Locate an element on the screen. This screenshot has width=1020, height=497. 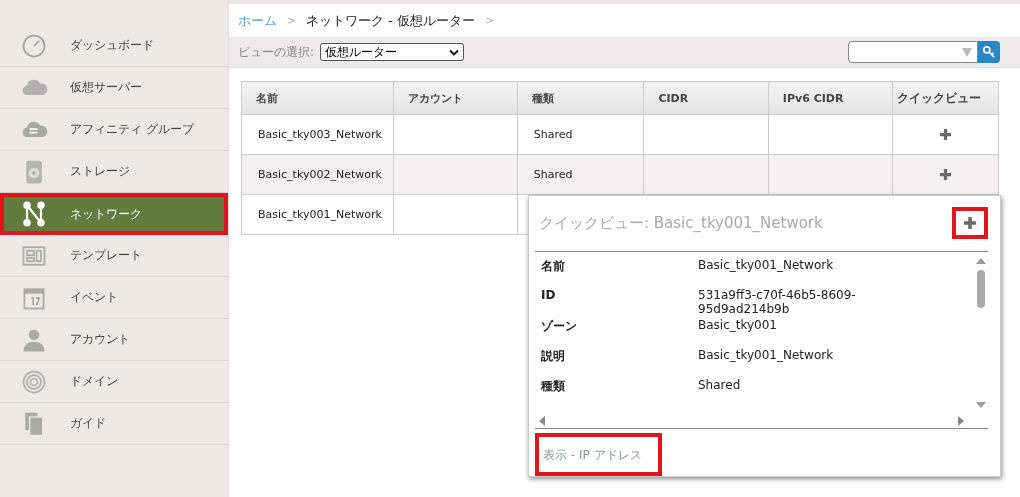
column-header: 種類 is located at coordinates (580, 98).